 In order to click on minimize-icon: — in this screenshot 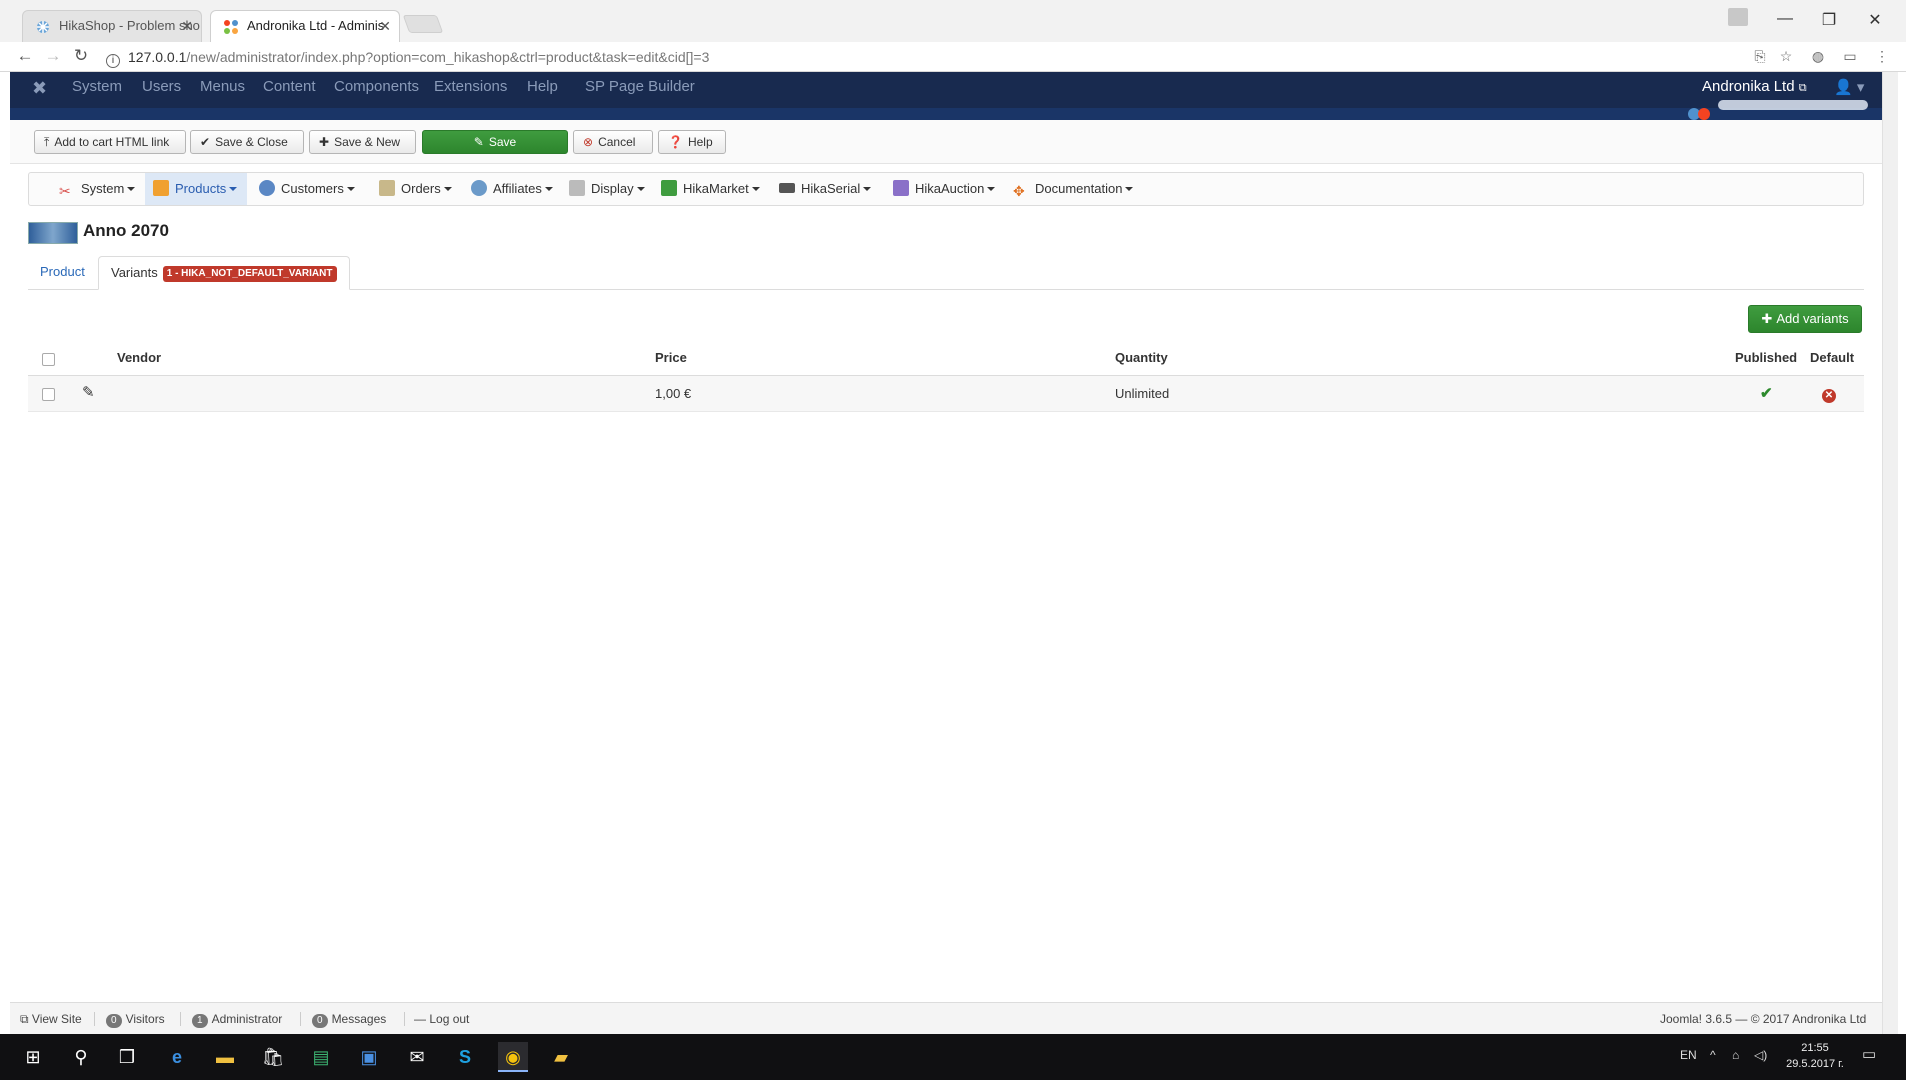, I will do `click(1785, 19)`.